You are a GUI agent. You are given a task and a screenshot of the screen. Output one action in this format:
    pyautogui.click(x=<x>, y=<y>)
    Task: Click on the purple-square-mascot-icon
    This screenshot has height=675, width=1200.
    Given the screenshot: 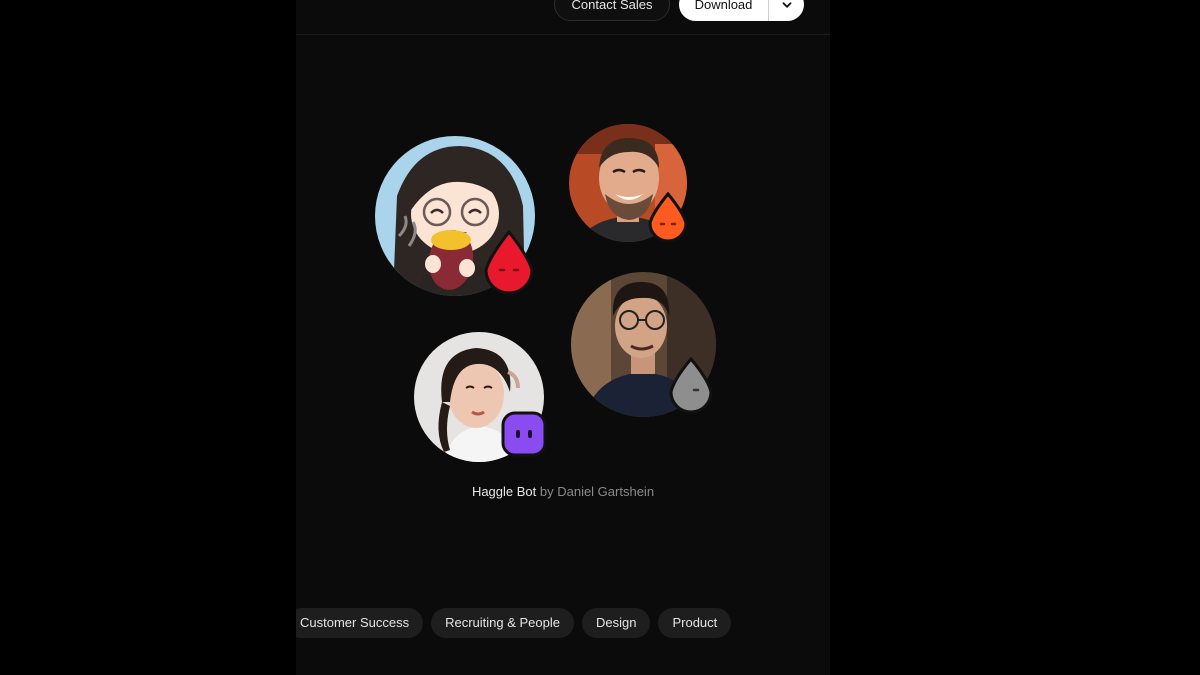 What is the action you would take?
    pyautogui.click(x=524, y=436)
    